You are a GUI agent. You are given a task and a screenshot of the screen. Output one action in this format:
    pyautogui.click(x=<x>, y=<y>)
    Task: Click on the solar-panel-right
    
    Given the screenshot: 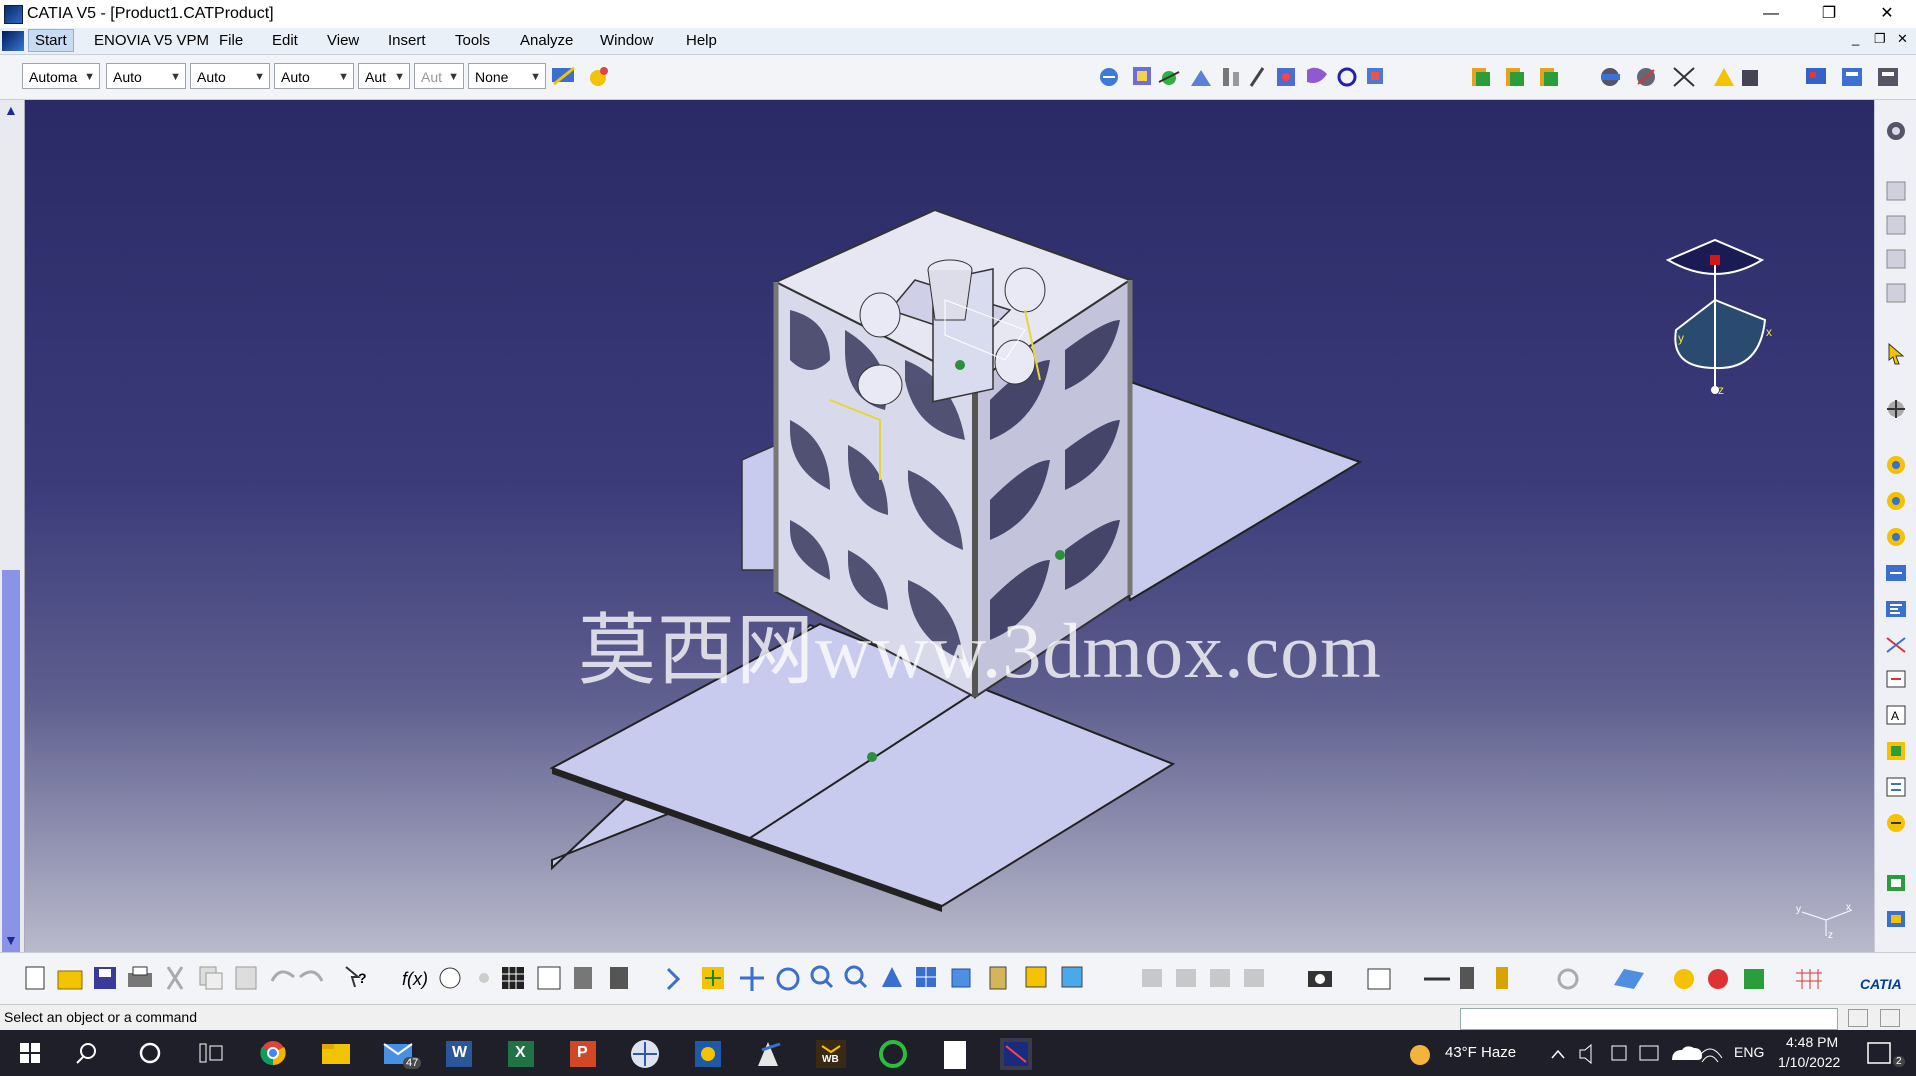 What is the action you would take?
    pyautogui.click(x=1235, y=490)
    